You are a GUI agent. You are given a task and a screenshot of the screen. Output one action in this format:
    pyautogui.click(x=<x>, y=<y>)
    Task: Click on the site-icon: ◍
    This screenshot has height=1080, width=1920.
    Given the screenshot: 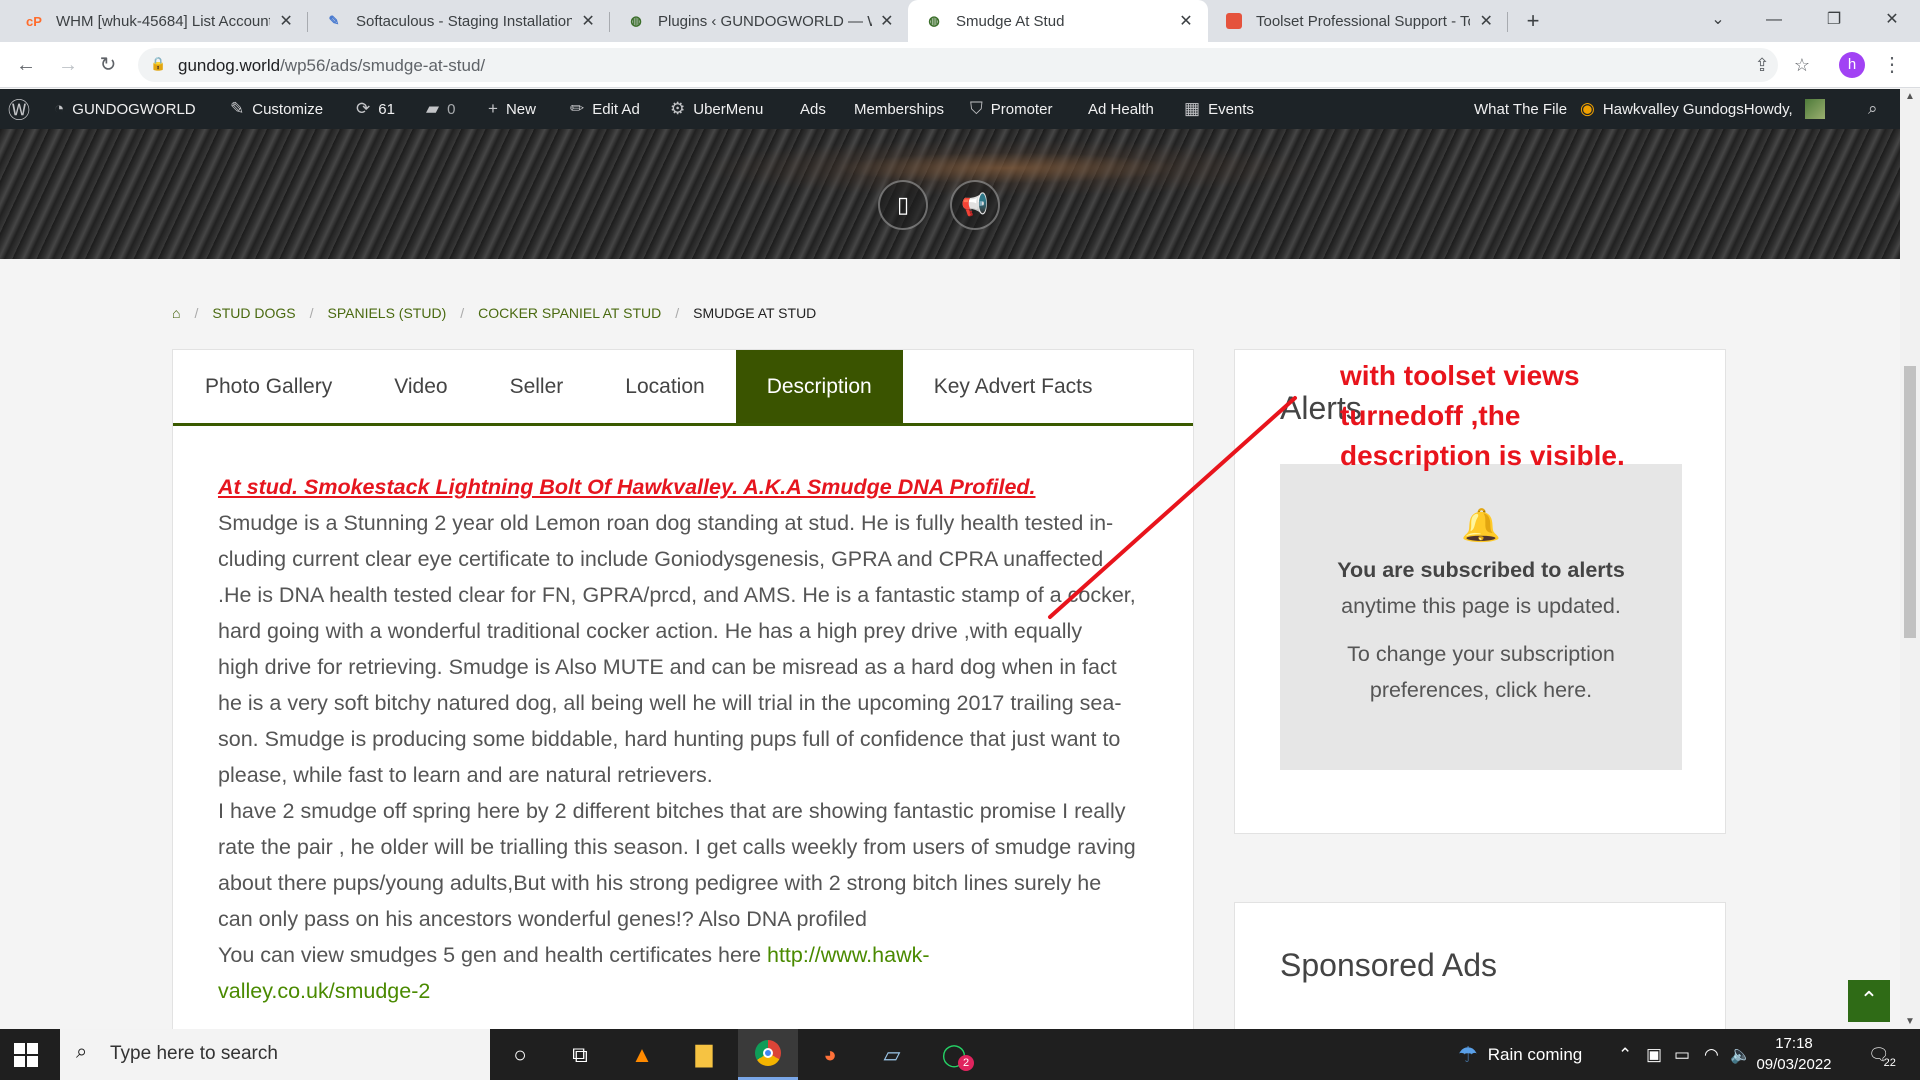 What is the action you would take?
    pyautogui.click(x=934, y=20)
    